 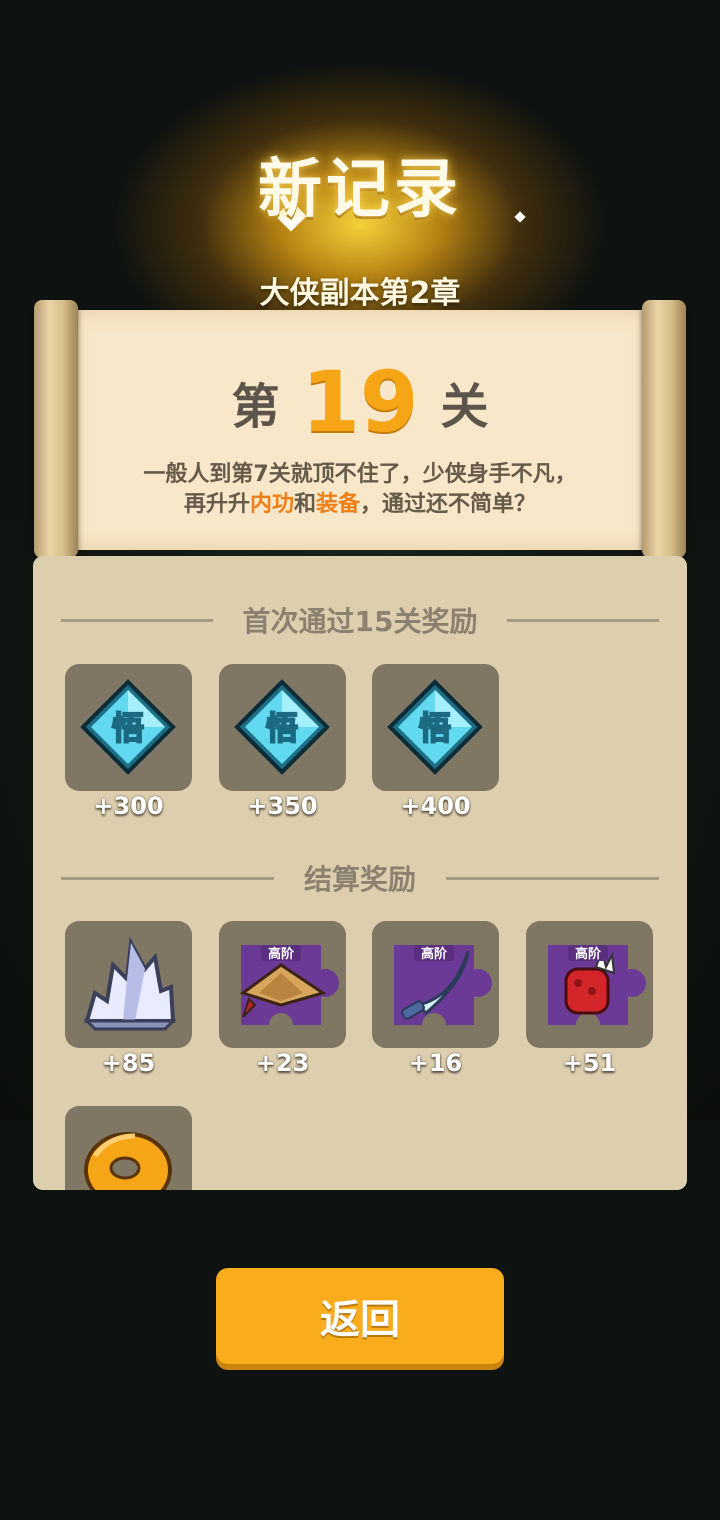 I want to click on crystal-ore-icon, so click(x=130, y=983).